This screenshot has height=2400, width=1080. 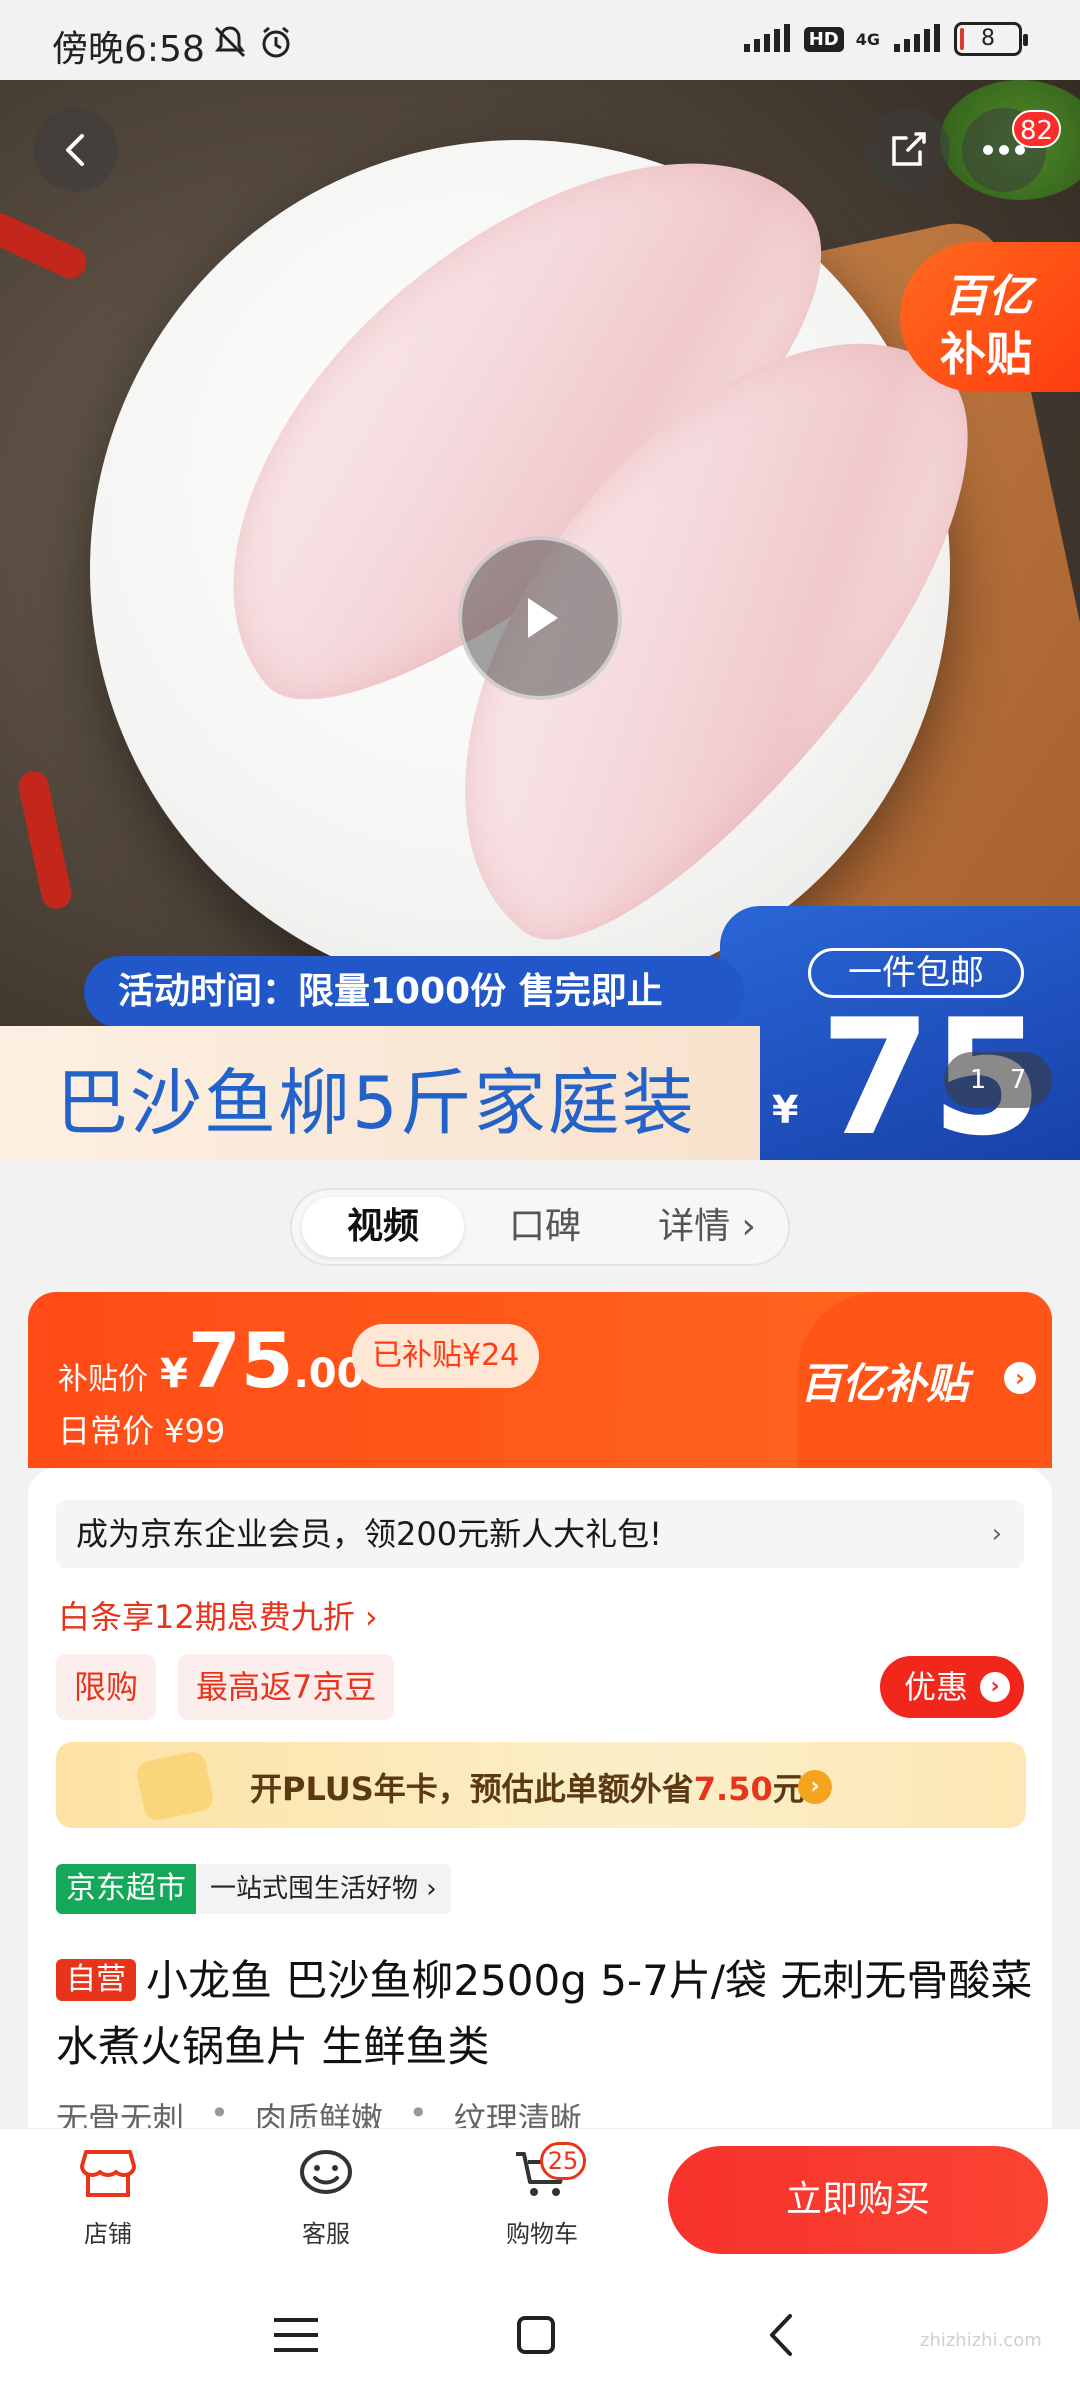 I want to click on self-operated-badge: 自营, so click(x=96, y=1980).